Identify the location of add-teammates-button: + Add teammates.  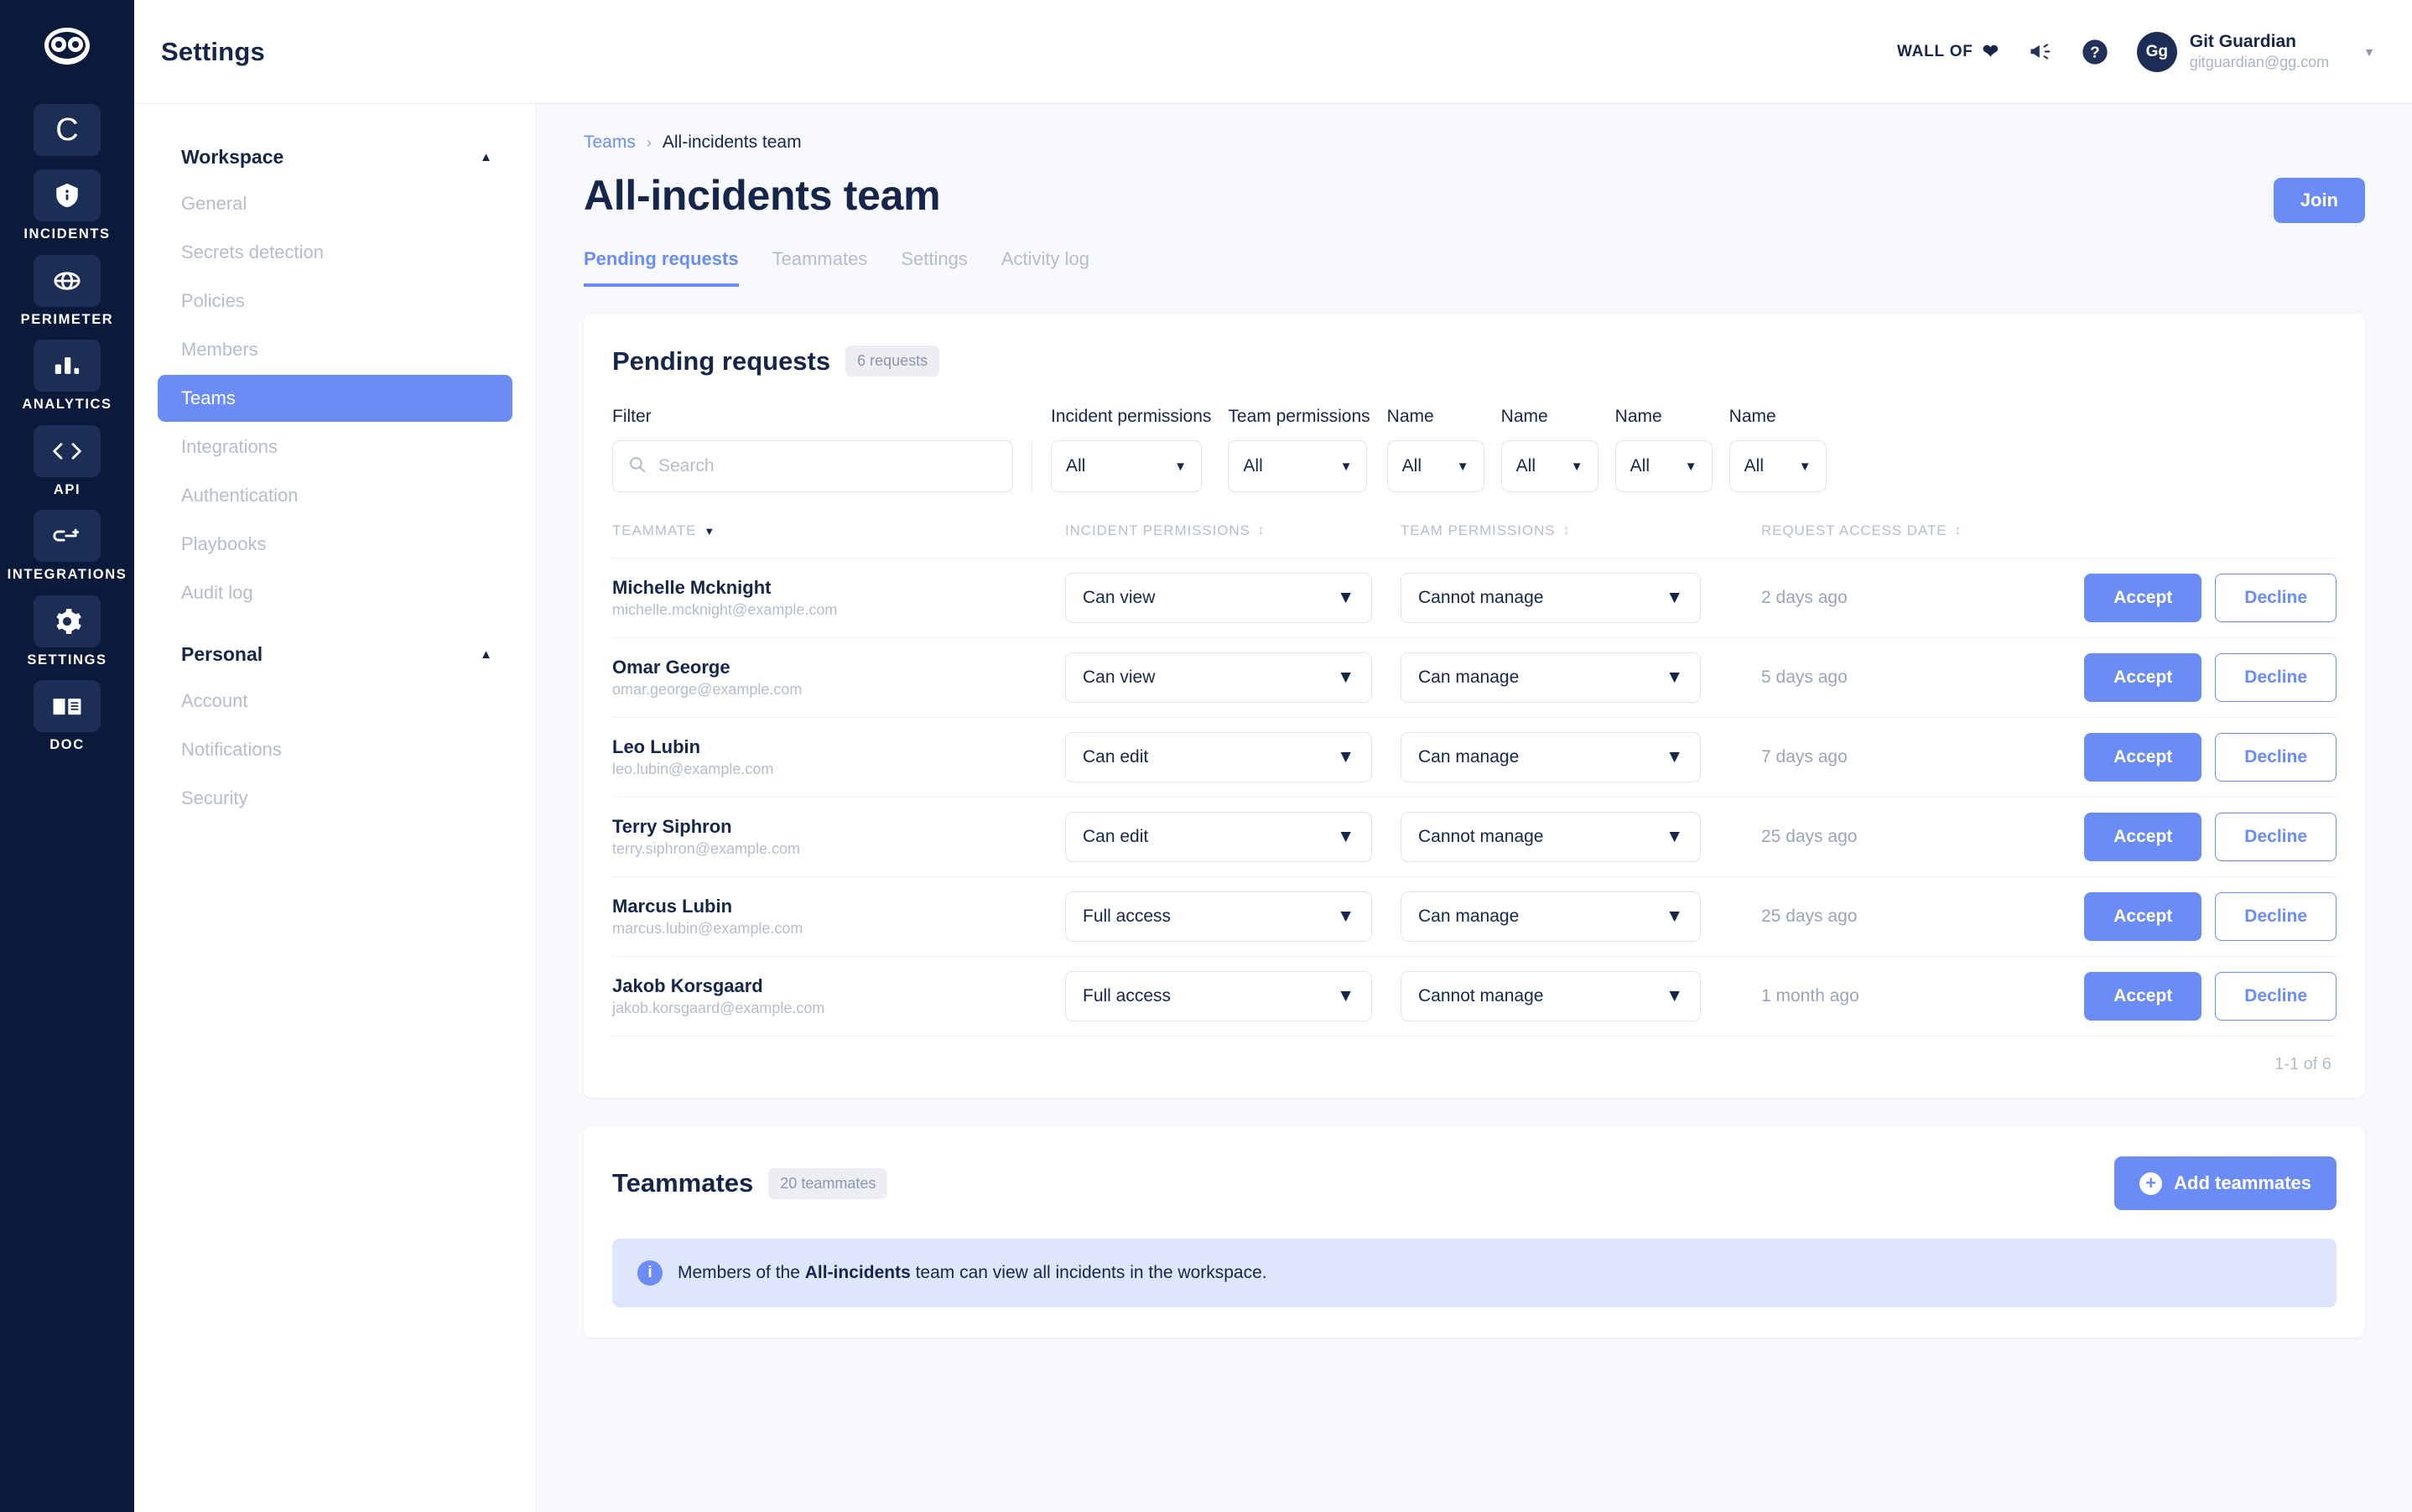
(2226, 1183).